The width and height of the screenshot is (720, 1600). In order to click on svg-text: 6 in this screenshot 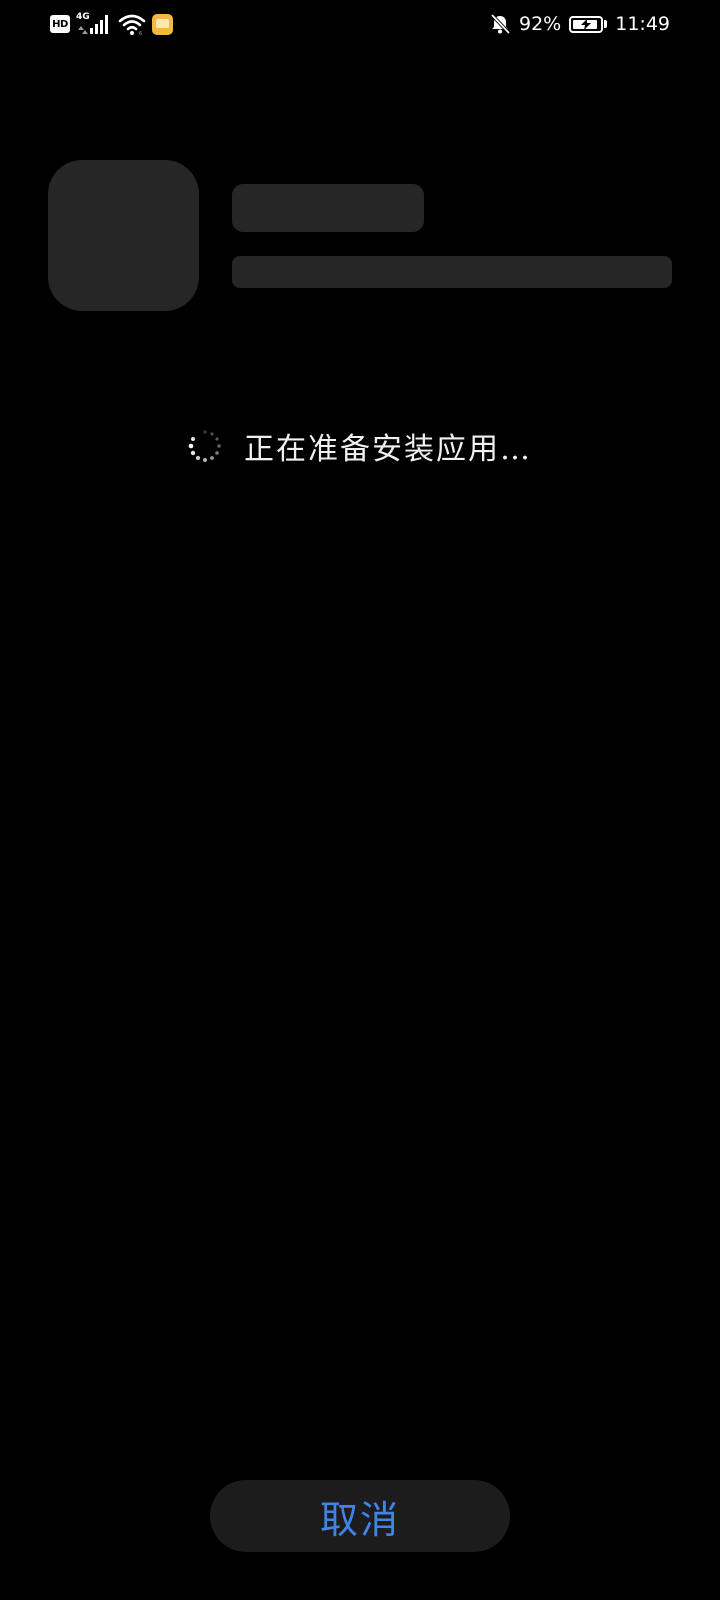, I will do `click(140, 33)`.